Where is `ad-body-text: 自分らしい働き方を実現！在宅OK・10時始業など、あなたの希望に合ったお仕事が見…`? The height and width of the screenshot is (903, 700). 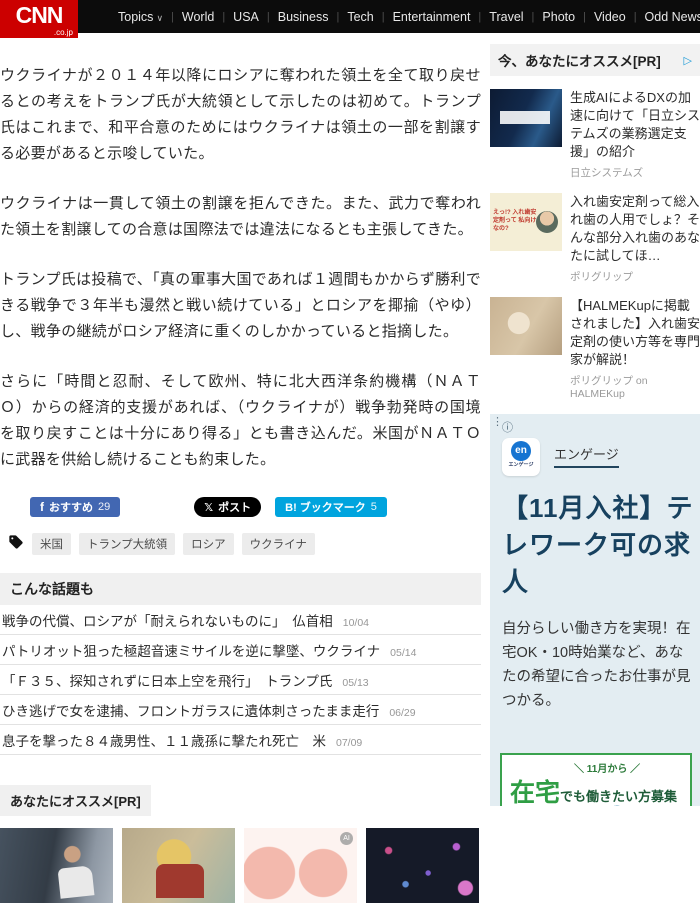 ad-body-text: 自分らしい働き方を実現！在宅OK・10時始業など、あなたの希望に合ったお仕事が見… is located at coordinates (596, 665).